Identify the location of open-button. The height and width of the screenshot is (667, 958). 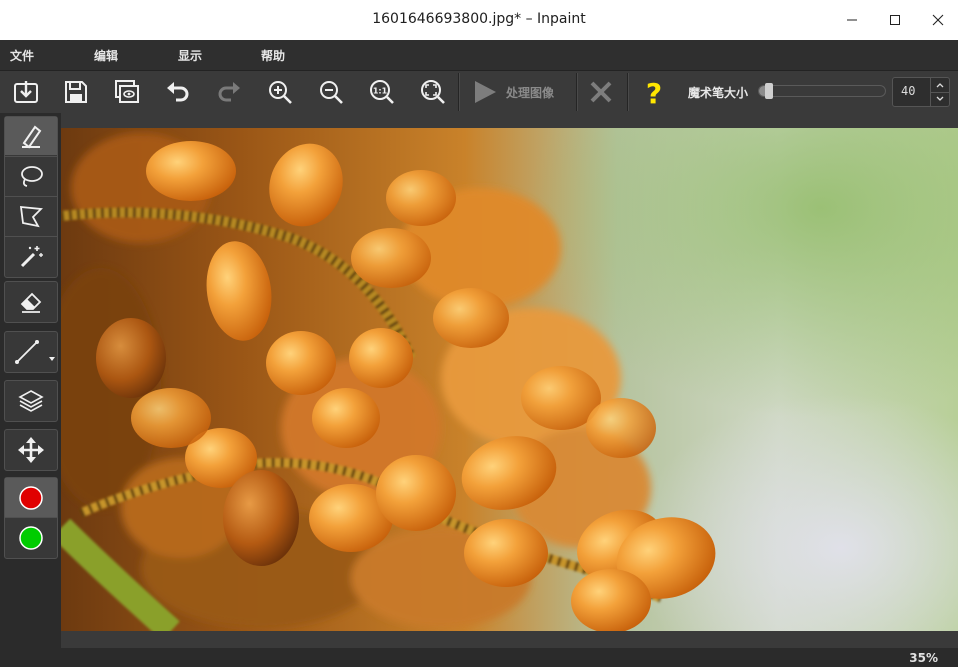
(26, 92).